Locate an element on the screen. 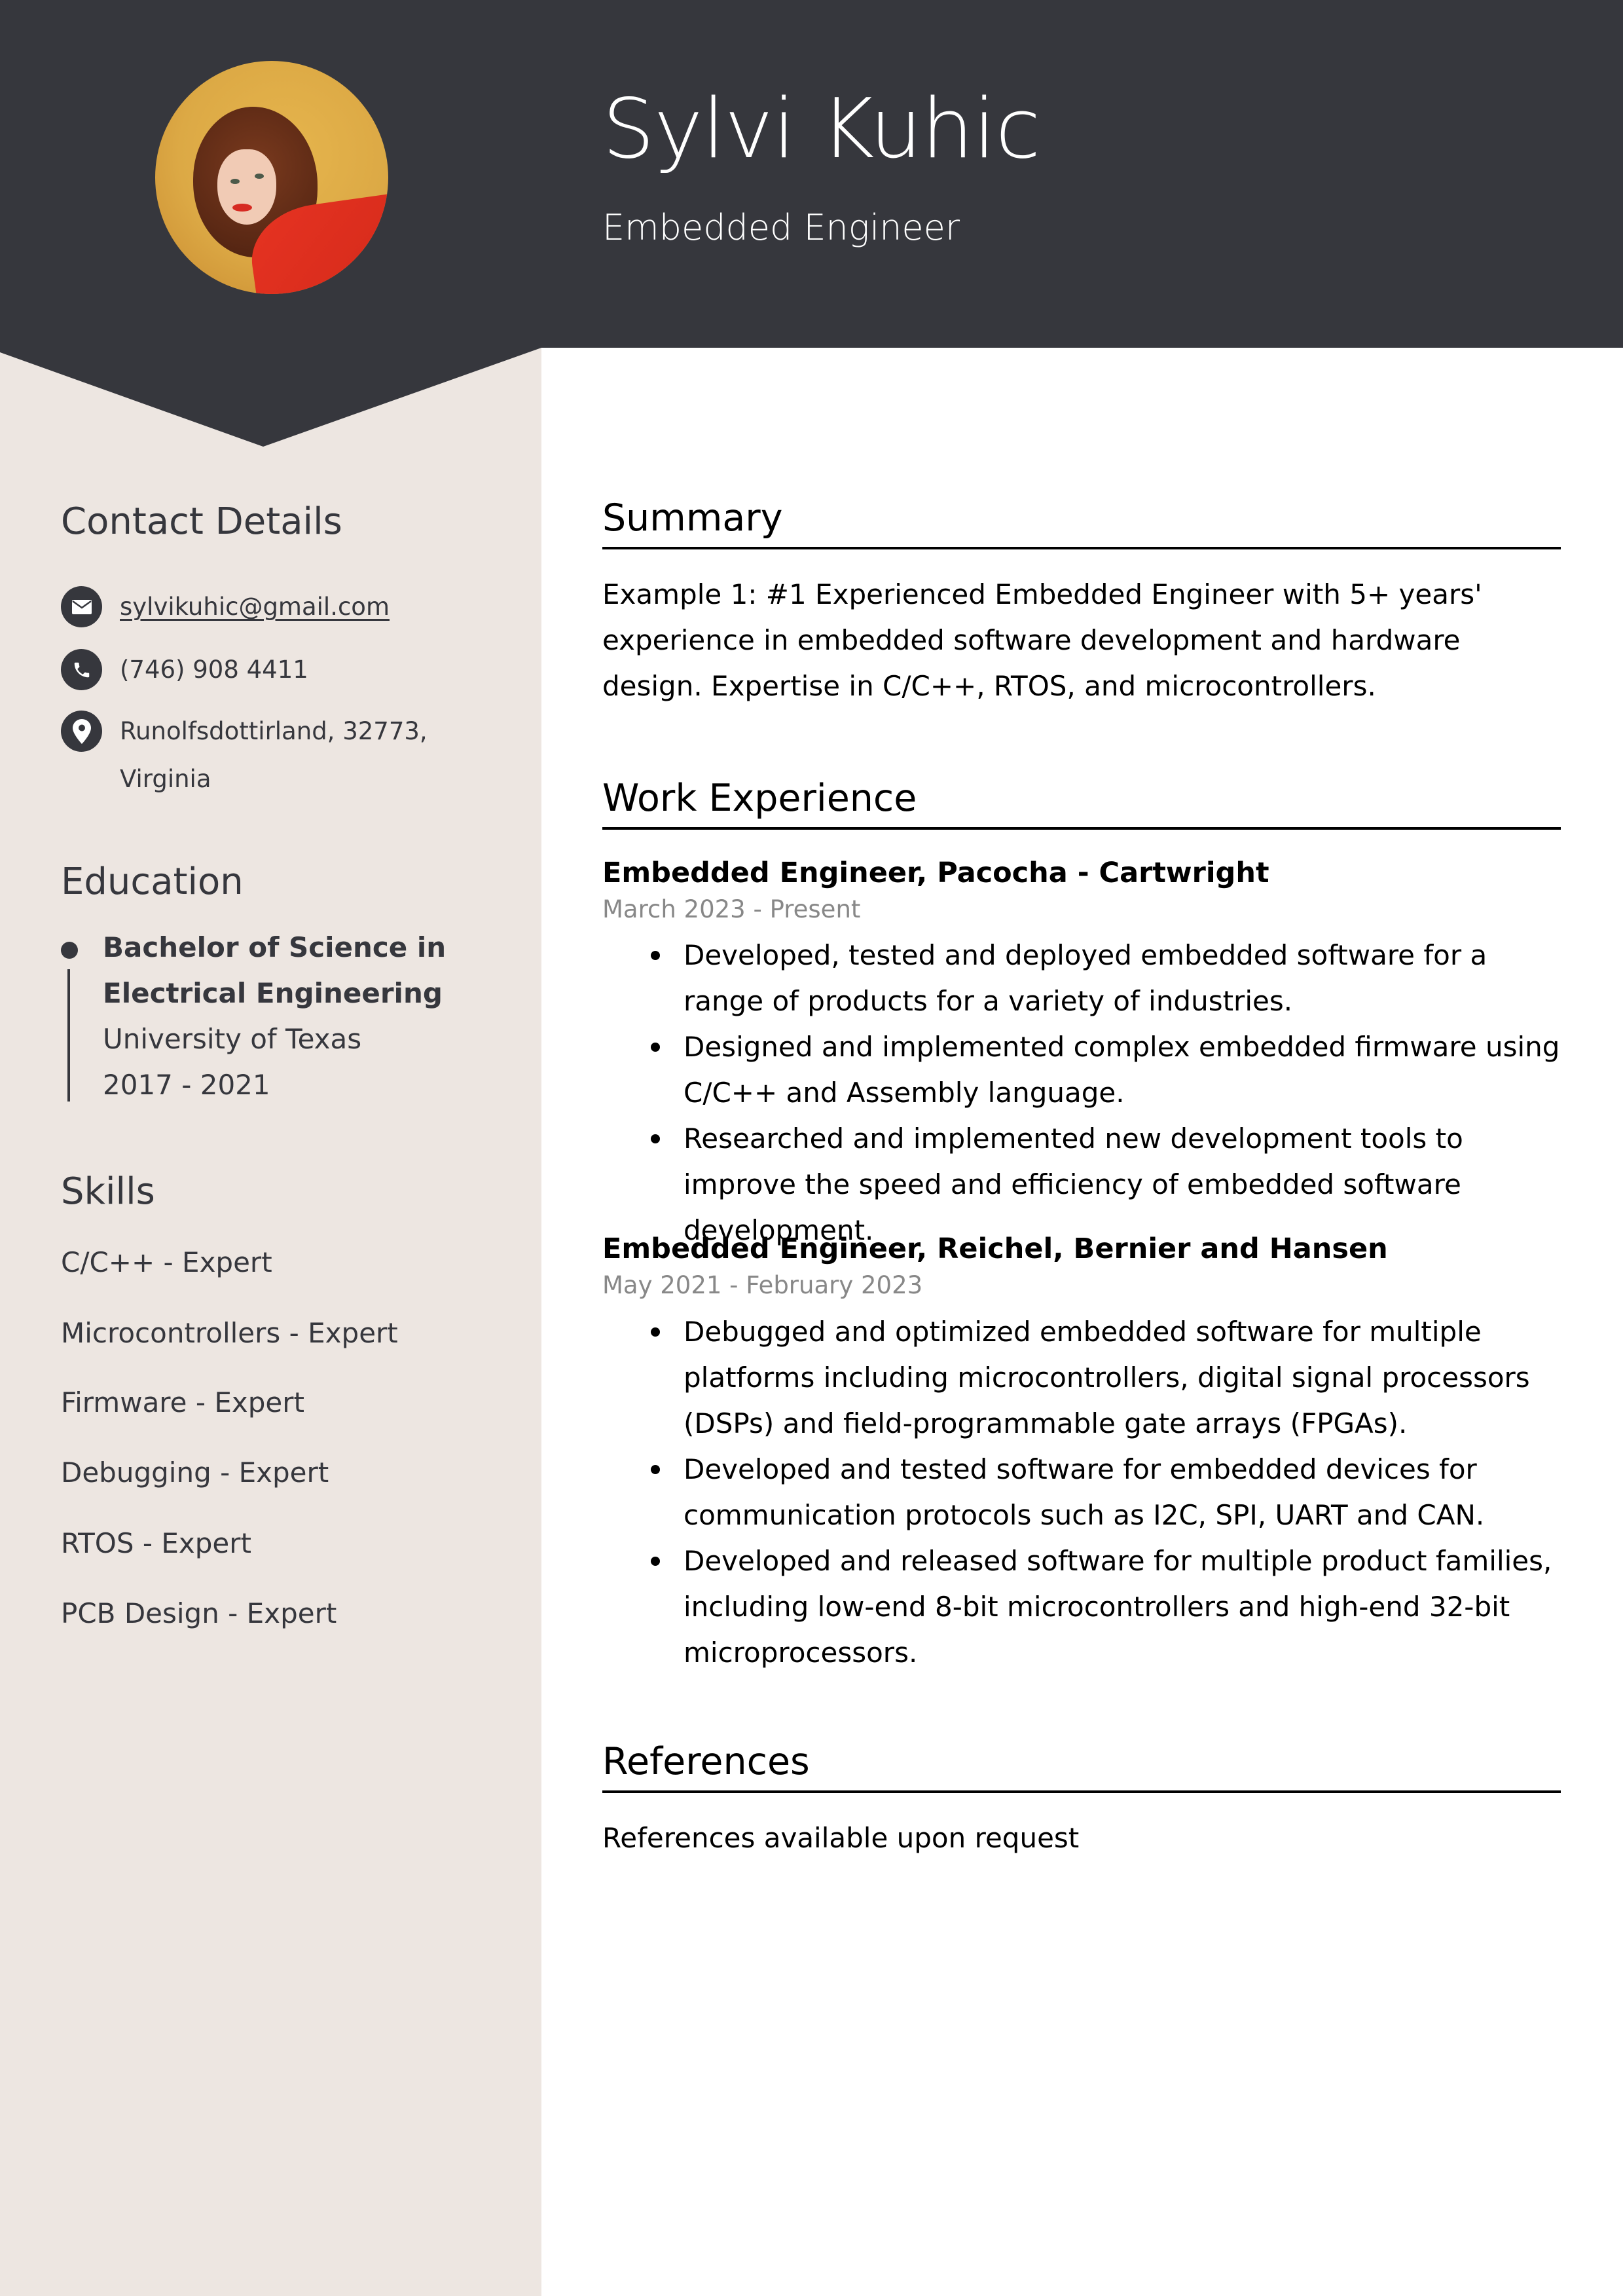  skills-heading: Skills is located at coordinates (108, 1191).